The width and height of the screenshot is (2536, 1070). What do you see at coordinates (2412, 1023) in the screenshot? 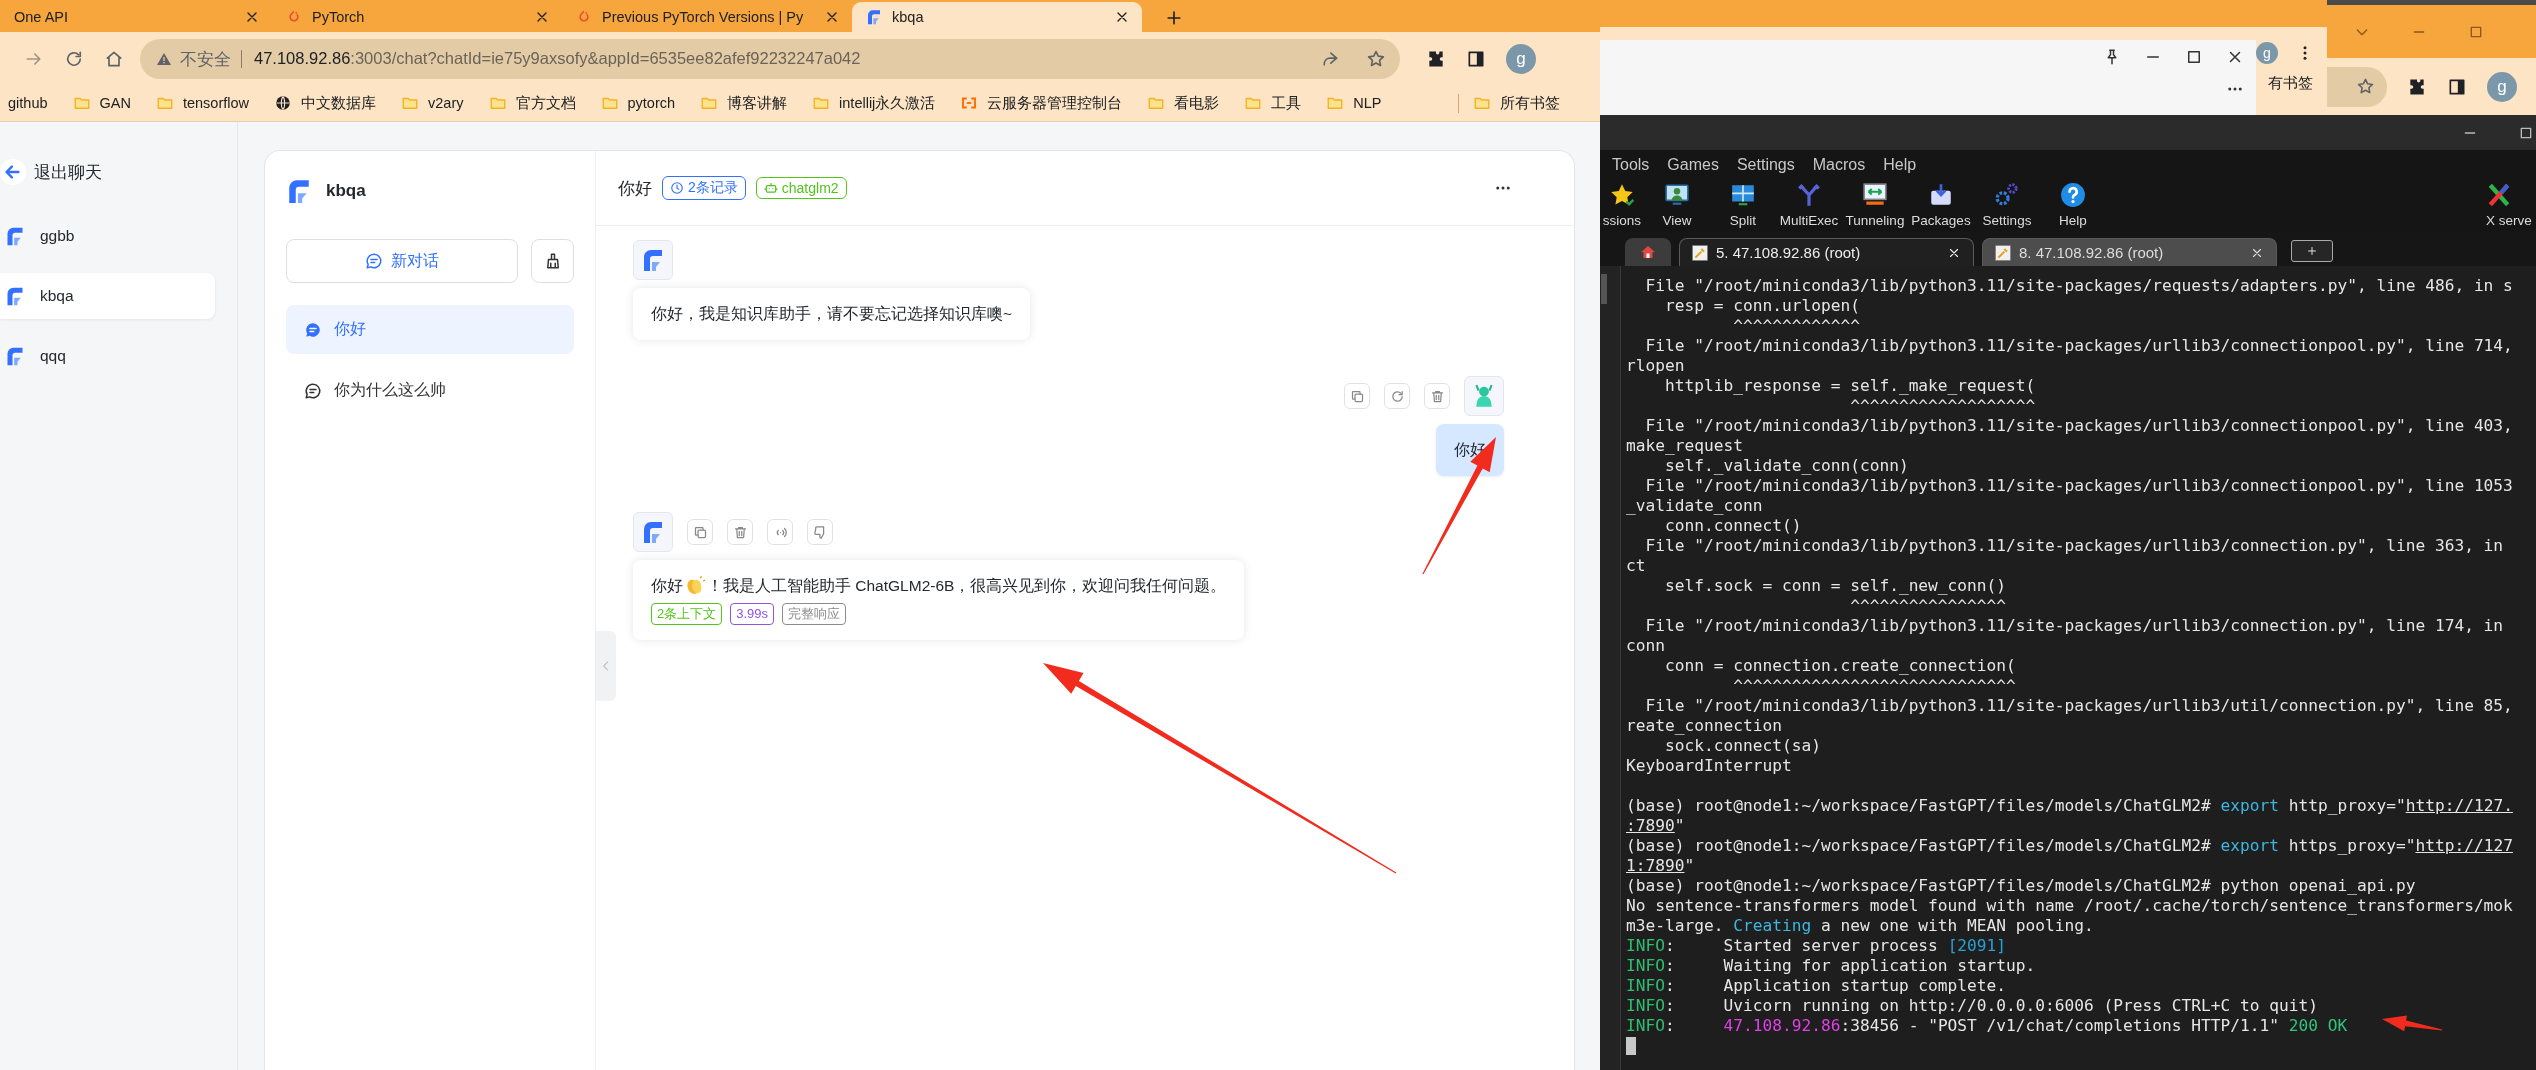
I see `annotation-arrow` at bounding box center [2412, 1023].